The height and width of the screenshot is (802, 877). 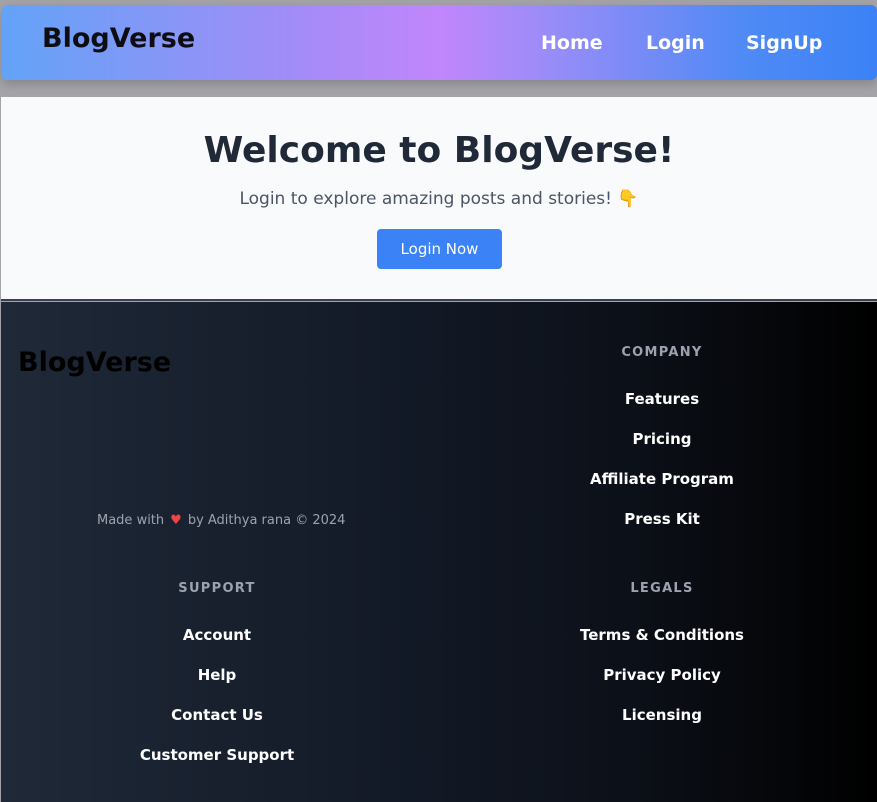 I want to click on footer-link-help: Help, so click(x=217, y=685).